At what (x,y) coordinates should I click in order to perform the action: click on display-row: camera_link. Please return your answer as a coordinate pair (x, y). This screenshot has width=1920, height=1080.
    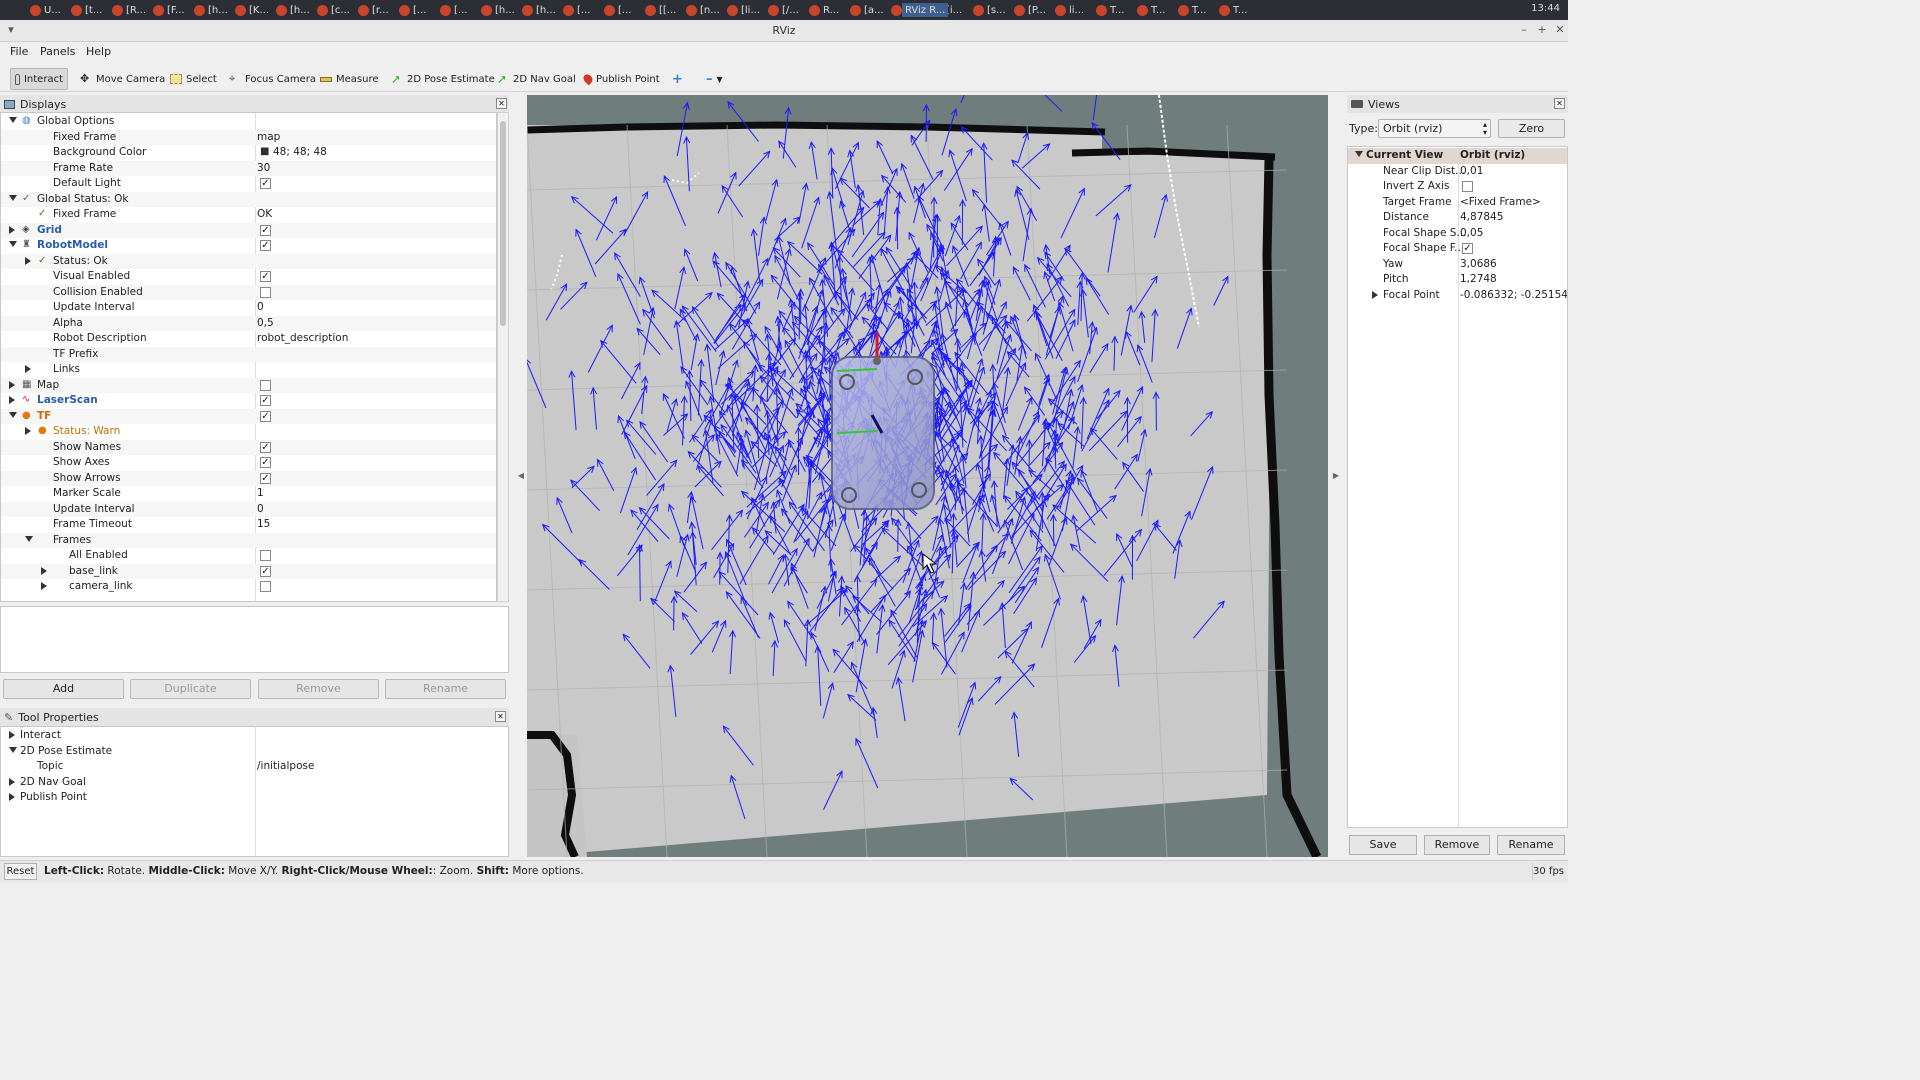
    Looking at the image, I should click on (248, 587).